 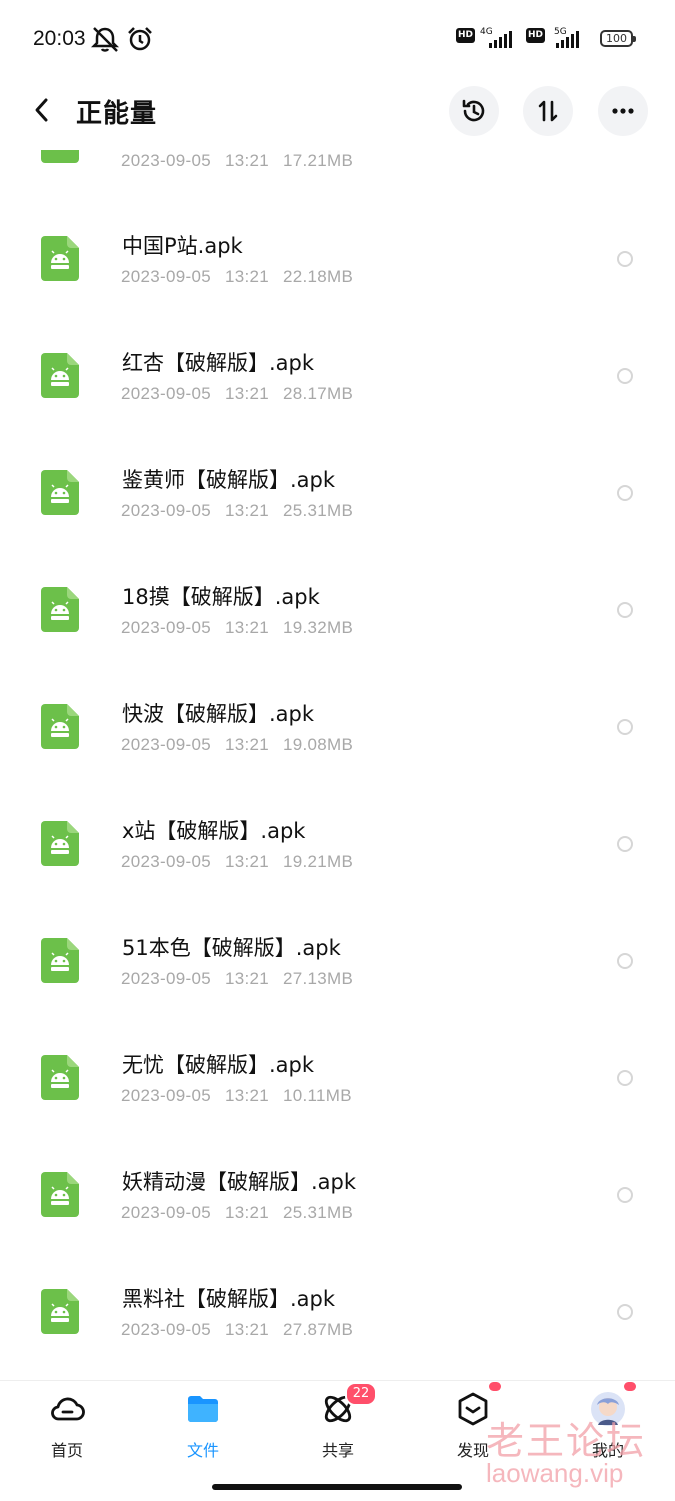 I want to click on file-meta: 2023-09-05 13:21 28.17MB, so click(x=244, y=394).